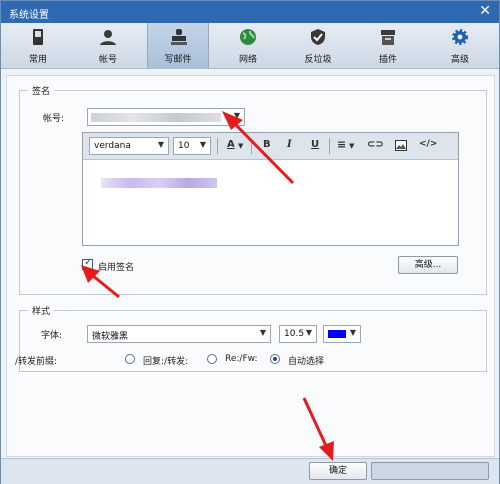 The height and width of the screenshot is (484, 500). I want to click on tab-label: 反垃圾, so click(318, 60).